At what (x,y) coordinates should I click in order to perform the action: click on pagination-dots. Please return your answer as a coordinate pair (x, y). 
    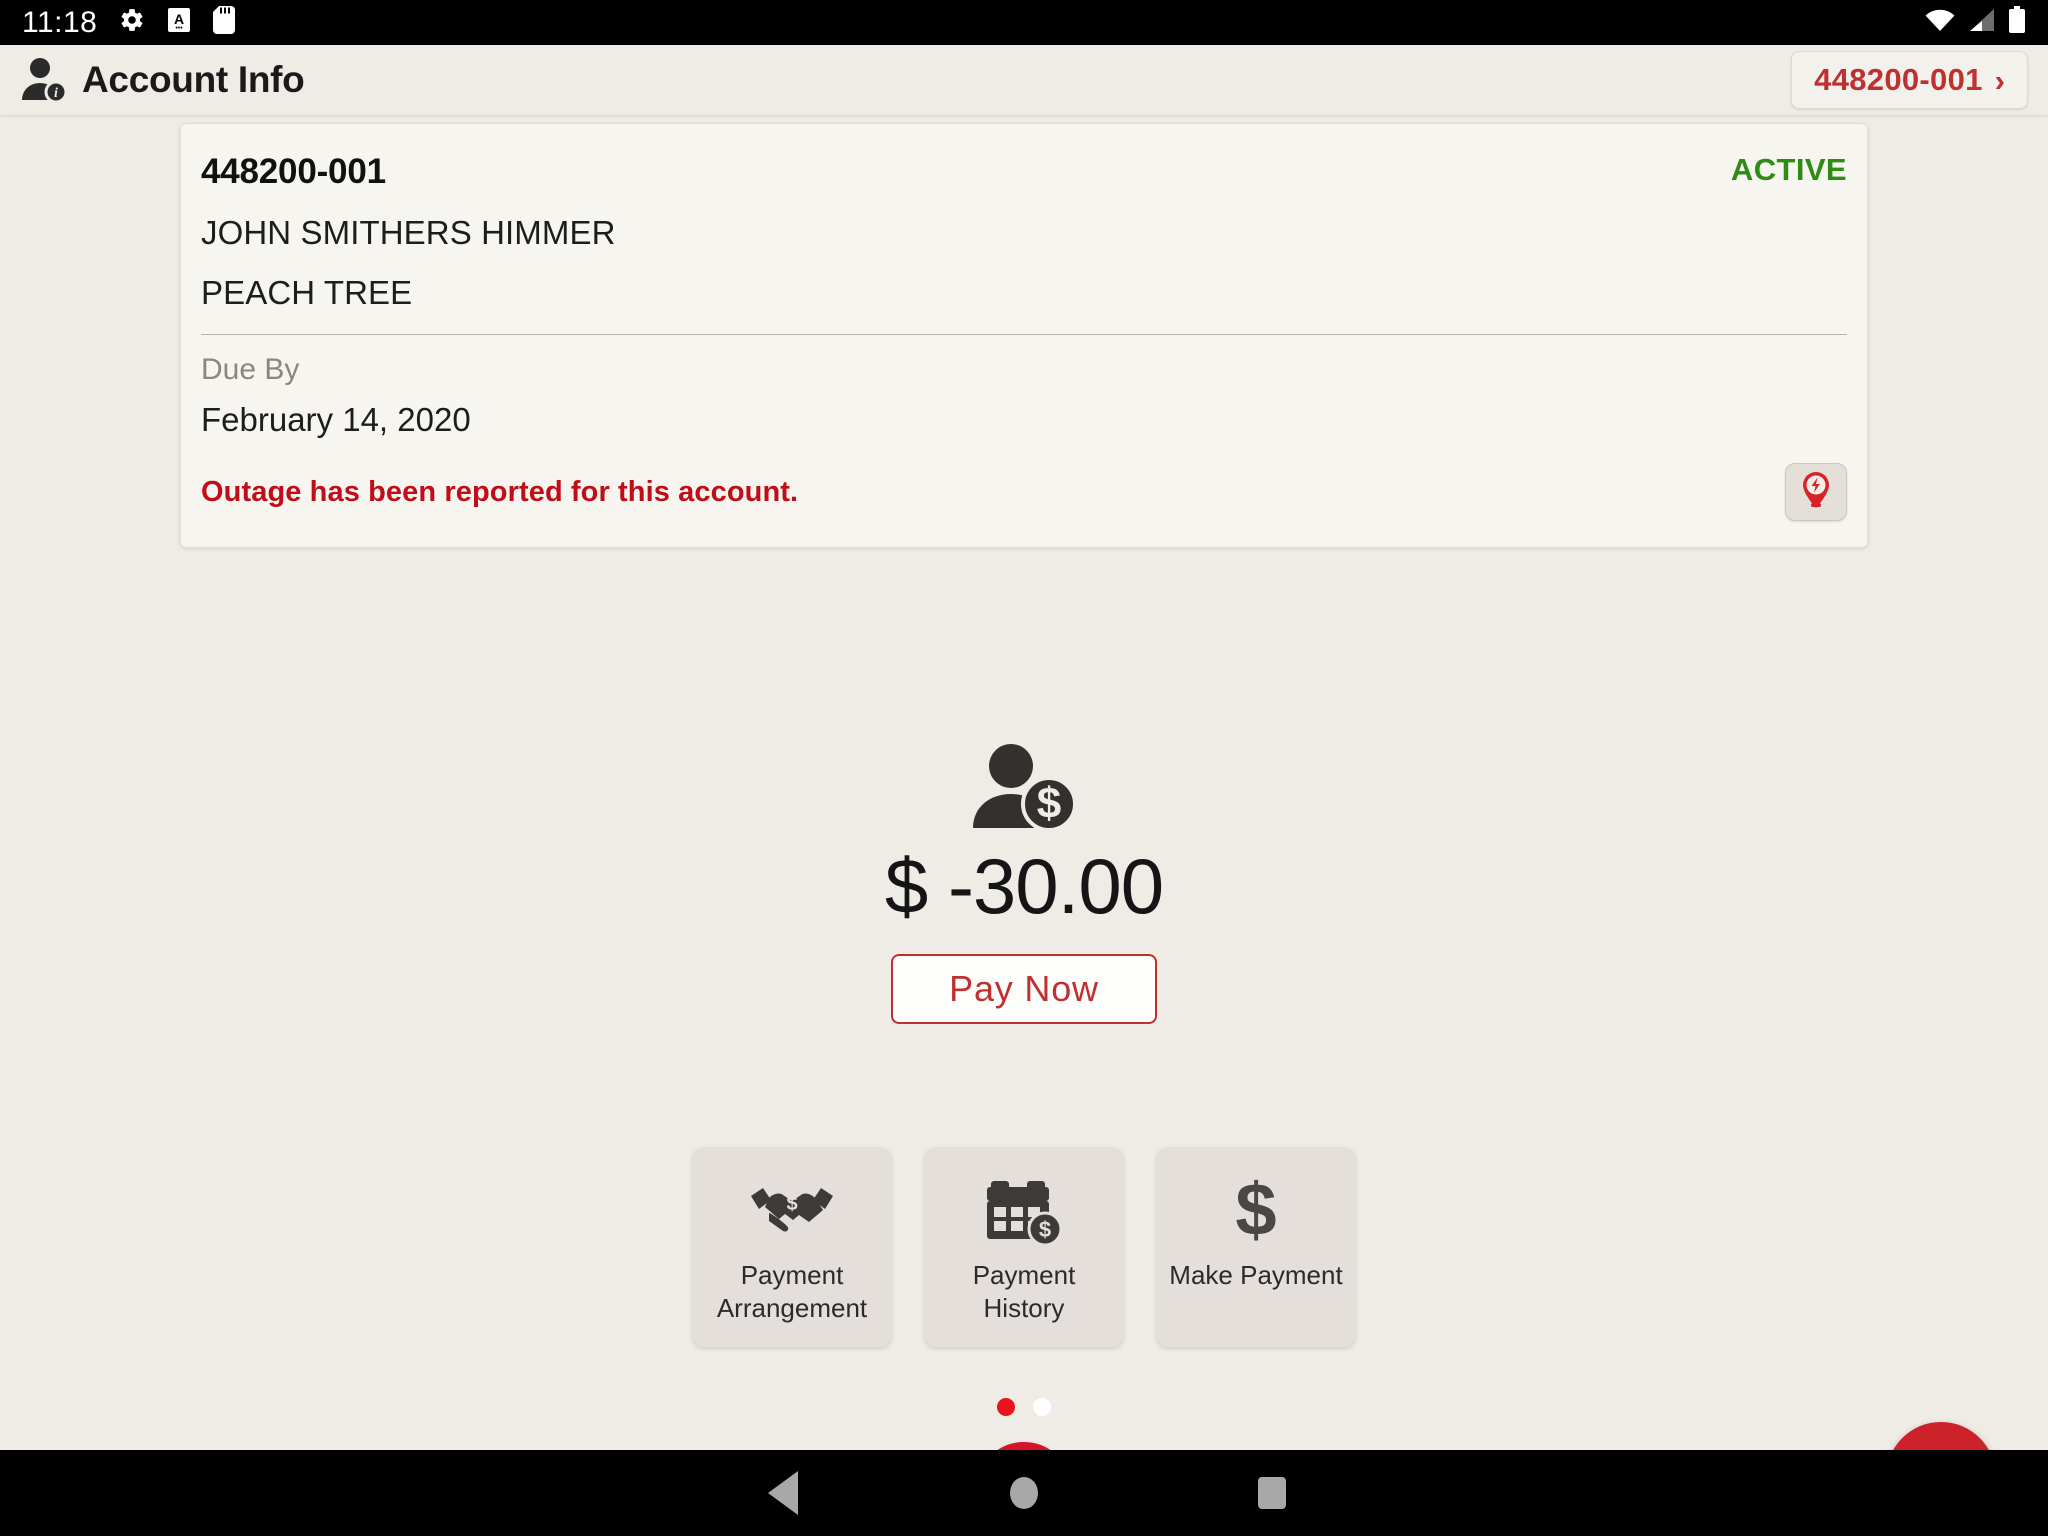
    Looking at the image, I should click on (1024, 1407).